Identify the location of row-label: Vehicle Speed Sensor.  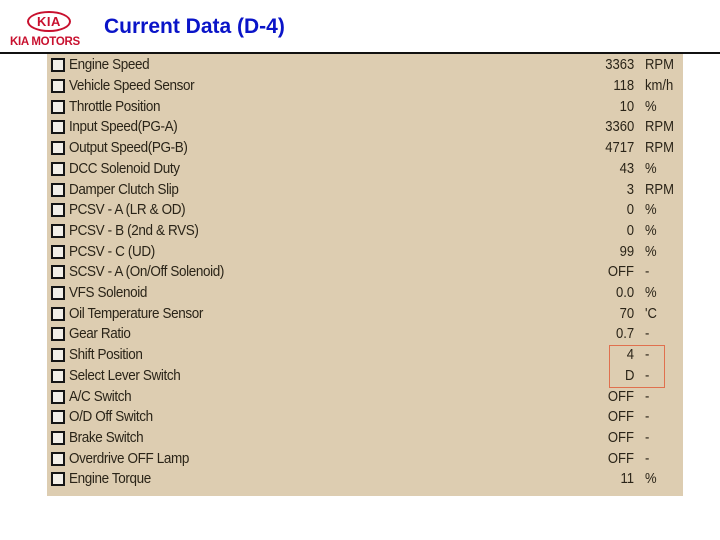
(132, 86).